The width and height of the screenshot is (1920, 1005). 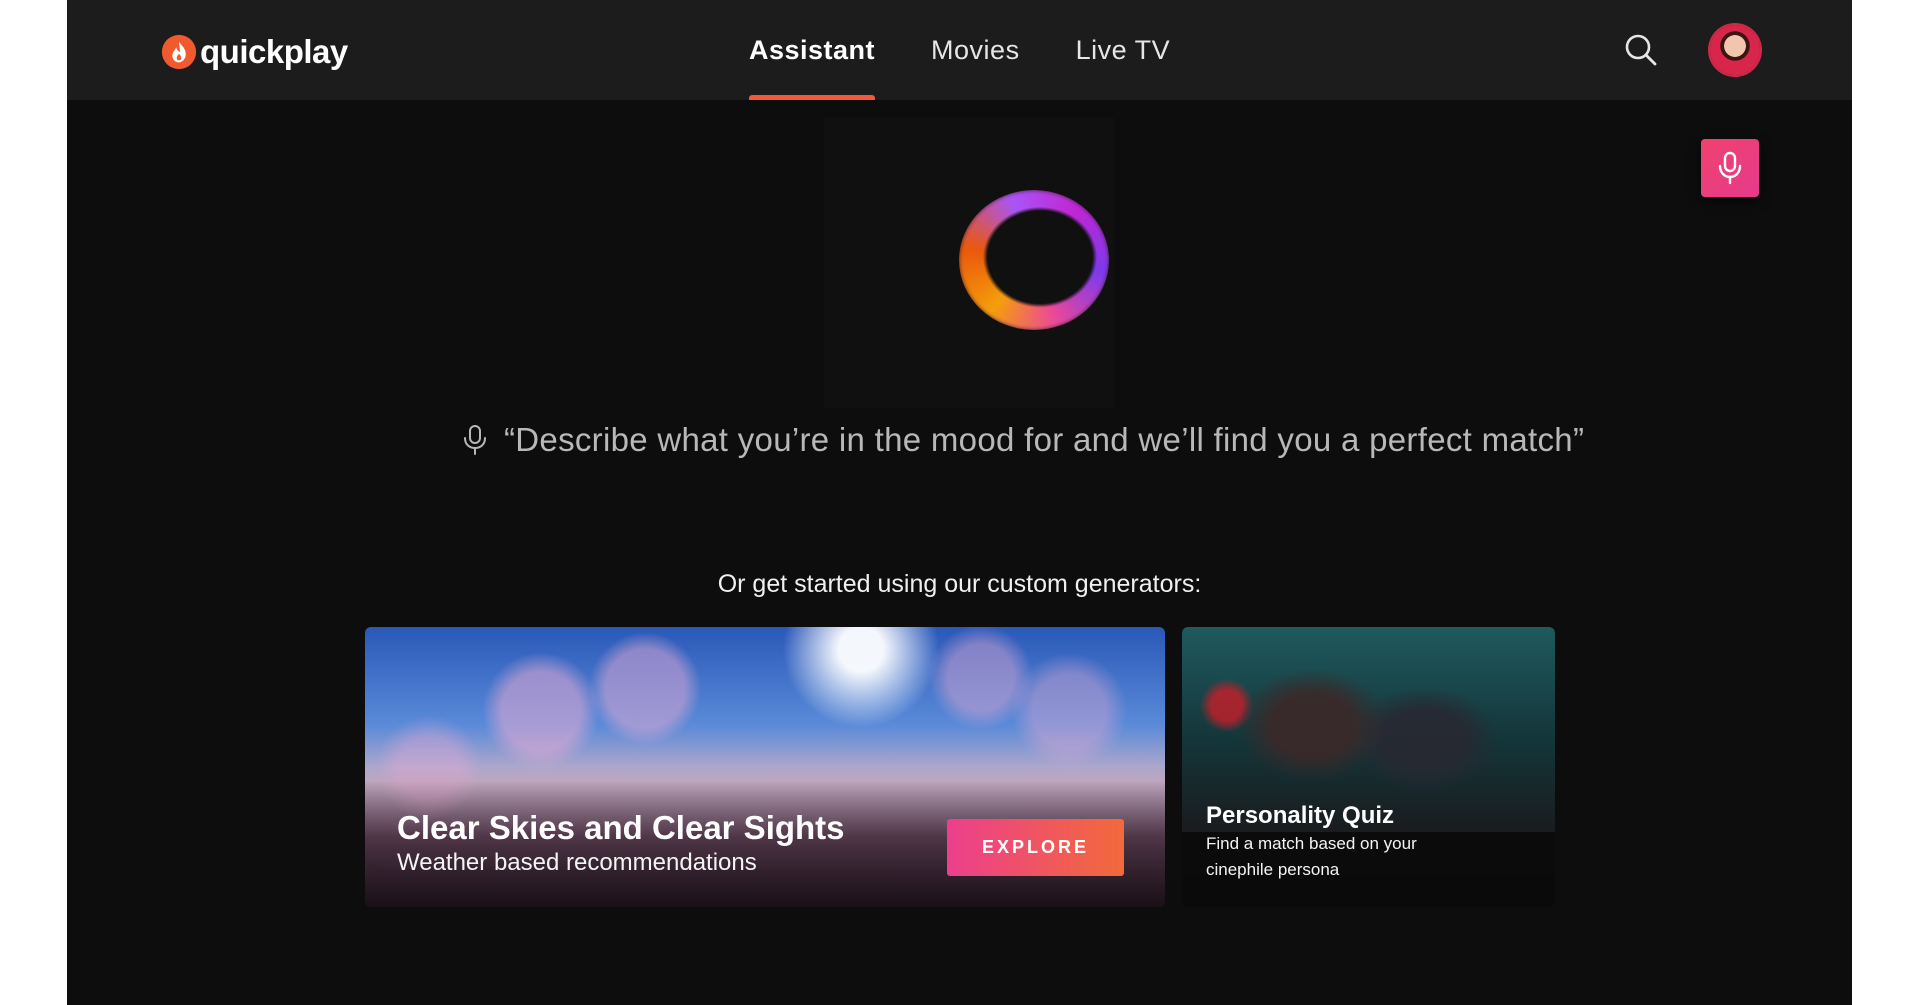 What do you see at coordinates (1735, 50) in the screenshot?
I see `user-avatar` at bounding box center [1735, 50].